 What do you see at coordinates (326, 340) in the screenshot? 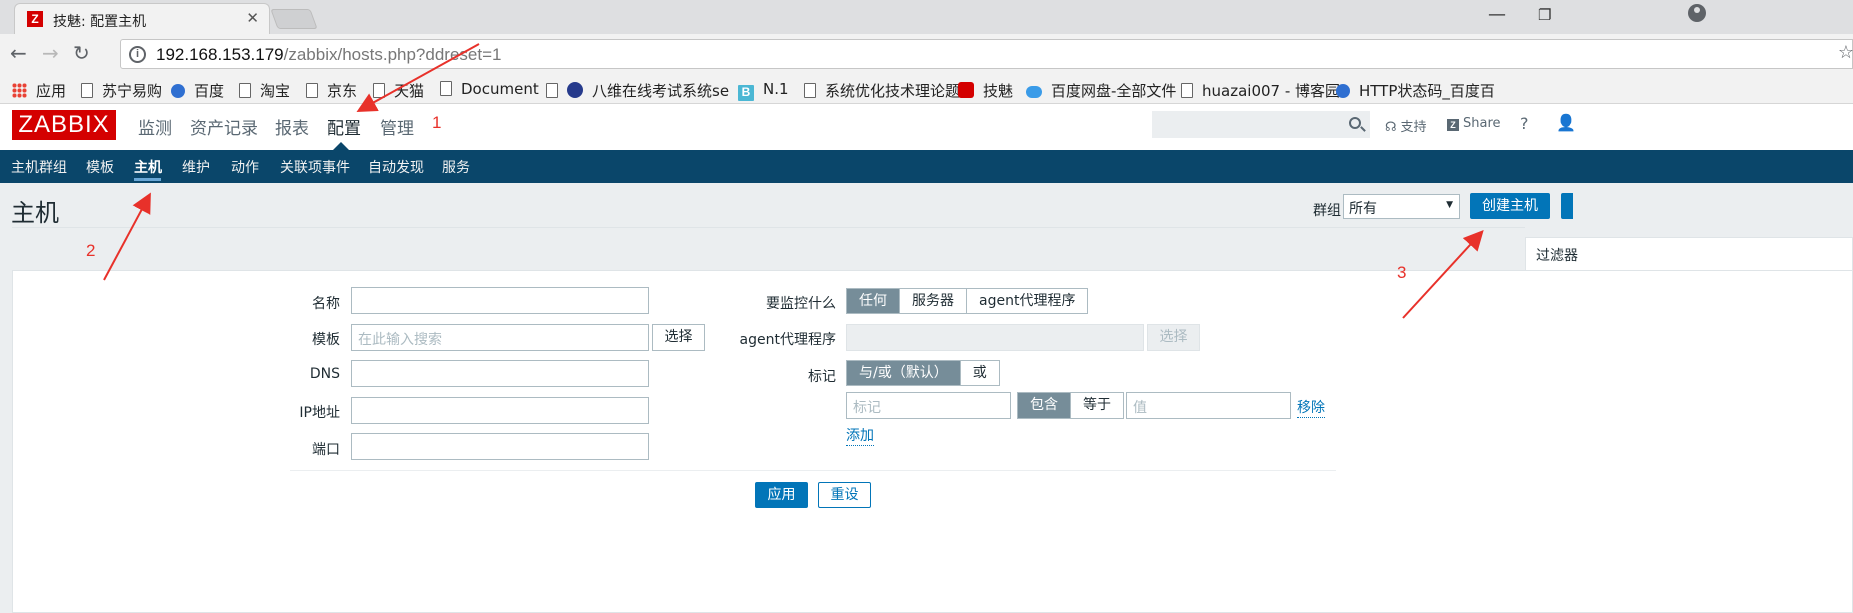
I see `template-label: 模板` at bounding box center [326, 340].